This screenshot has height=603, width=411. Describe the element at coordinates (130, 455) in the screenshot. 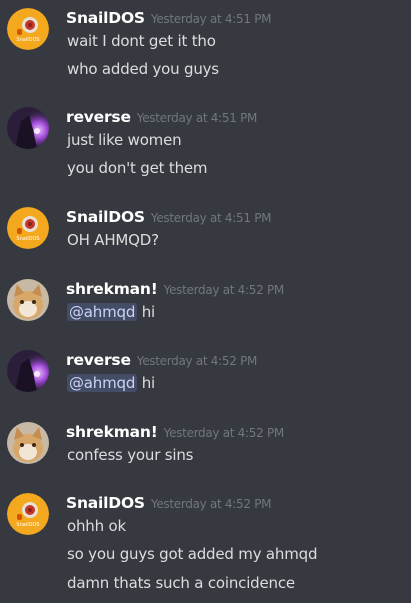

I see `message-text: confess your sins` at that location.